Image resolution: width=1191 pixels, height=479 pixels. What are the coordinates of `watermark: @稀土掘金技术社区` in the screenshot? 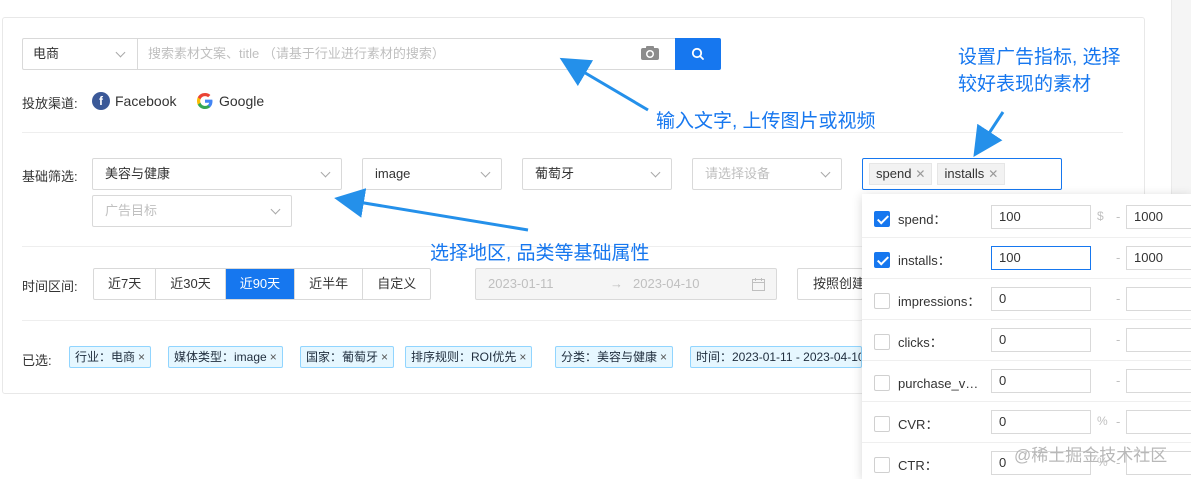 It's located at (1091, 455).